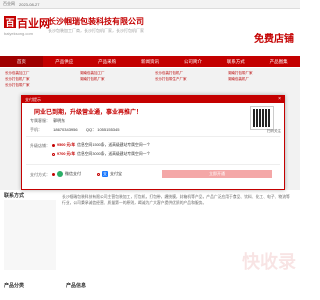 This screenshot has height=300, width=320. Describe the element at coordinates (65, 129) in the screenshot. I see `phone-value: 18670343956` at that location.